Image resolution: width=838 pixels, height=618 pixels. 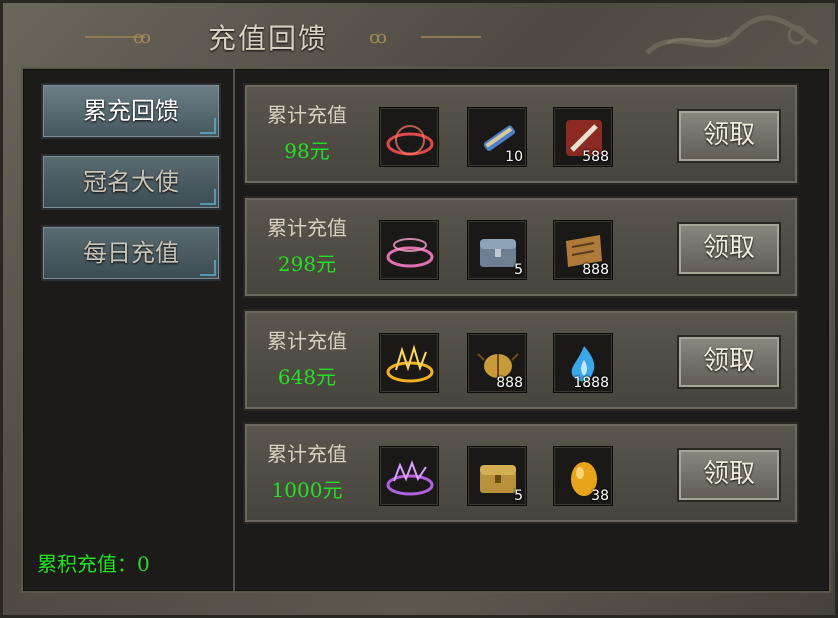 What do you see at coordinates (307, 490) in the screenshot?
I see `row-amount: 1000元` at bounding box center [307, 490].